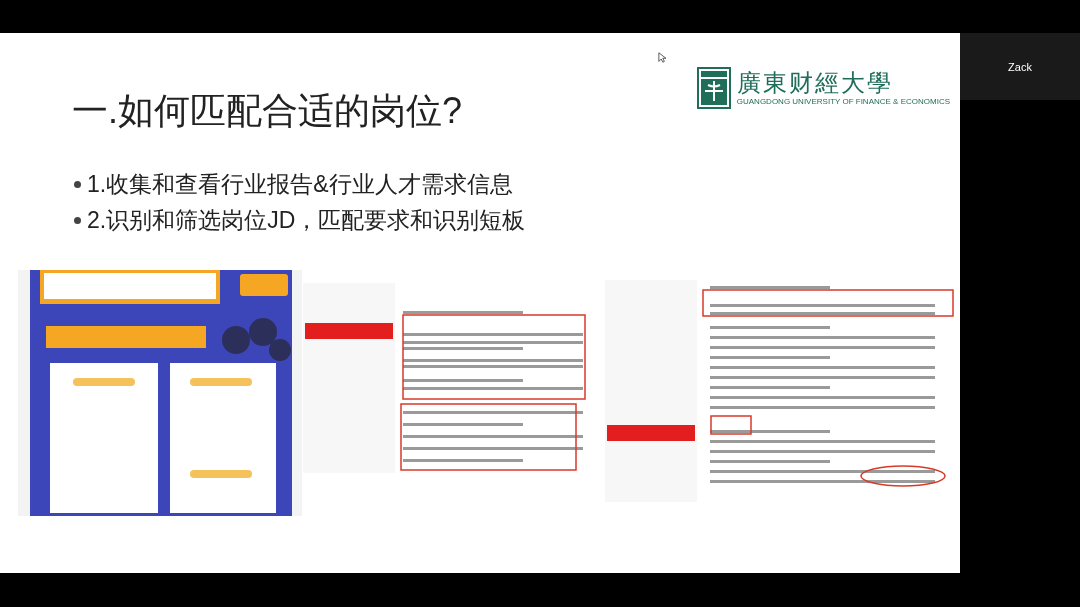 The width and height of the screenshot is (1080, 607). What do you see at coordinates (1020, 68) in the screenshot?
I see `participant-name: Zack` at bounding box center [1020, 68].